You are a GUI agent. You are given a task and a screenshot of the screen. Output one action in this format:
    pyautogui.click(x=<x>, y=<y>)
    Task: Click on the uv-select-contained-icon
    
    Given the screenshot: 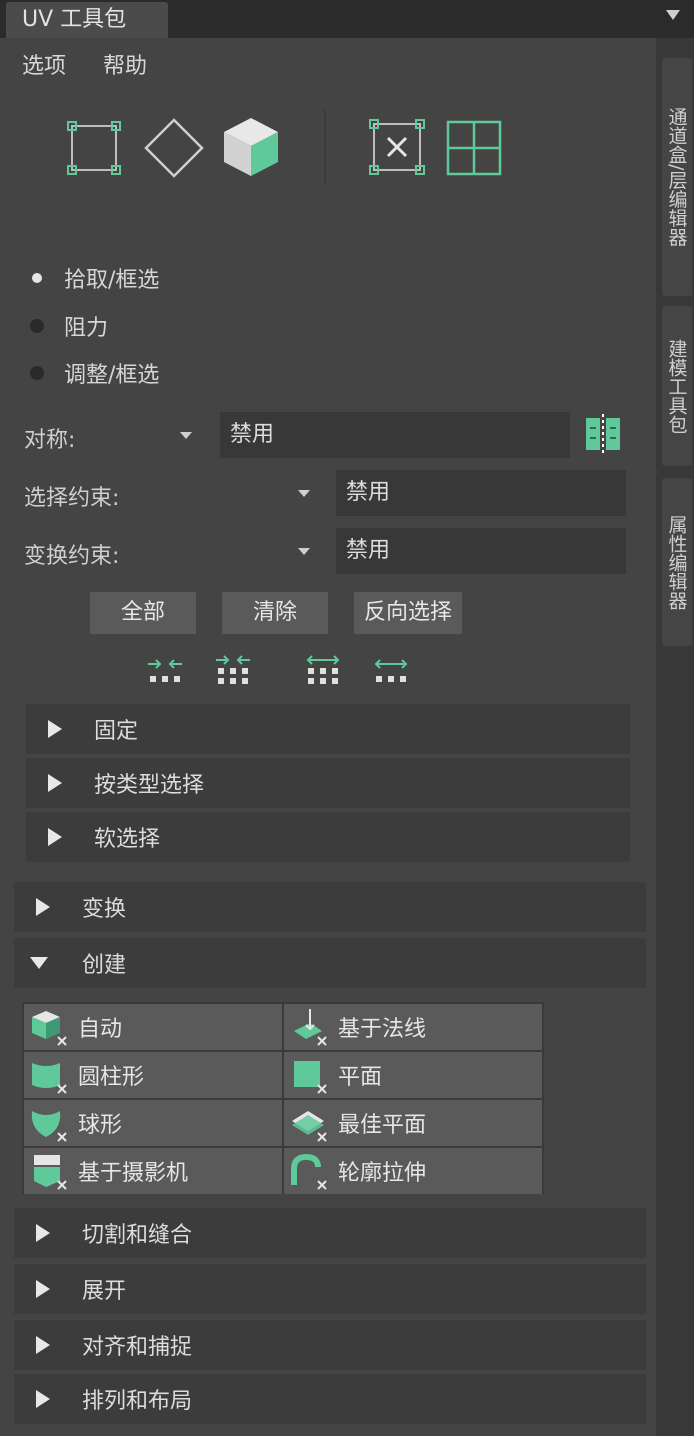 What is the action you would take?
    pyautogui.click(x=397, y=147)
    